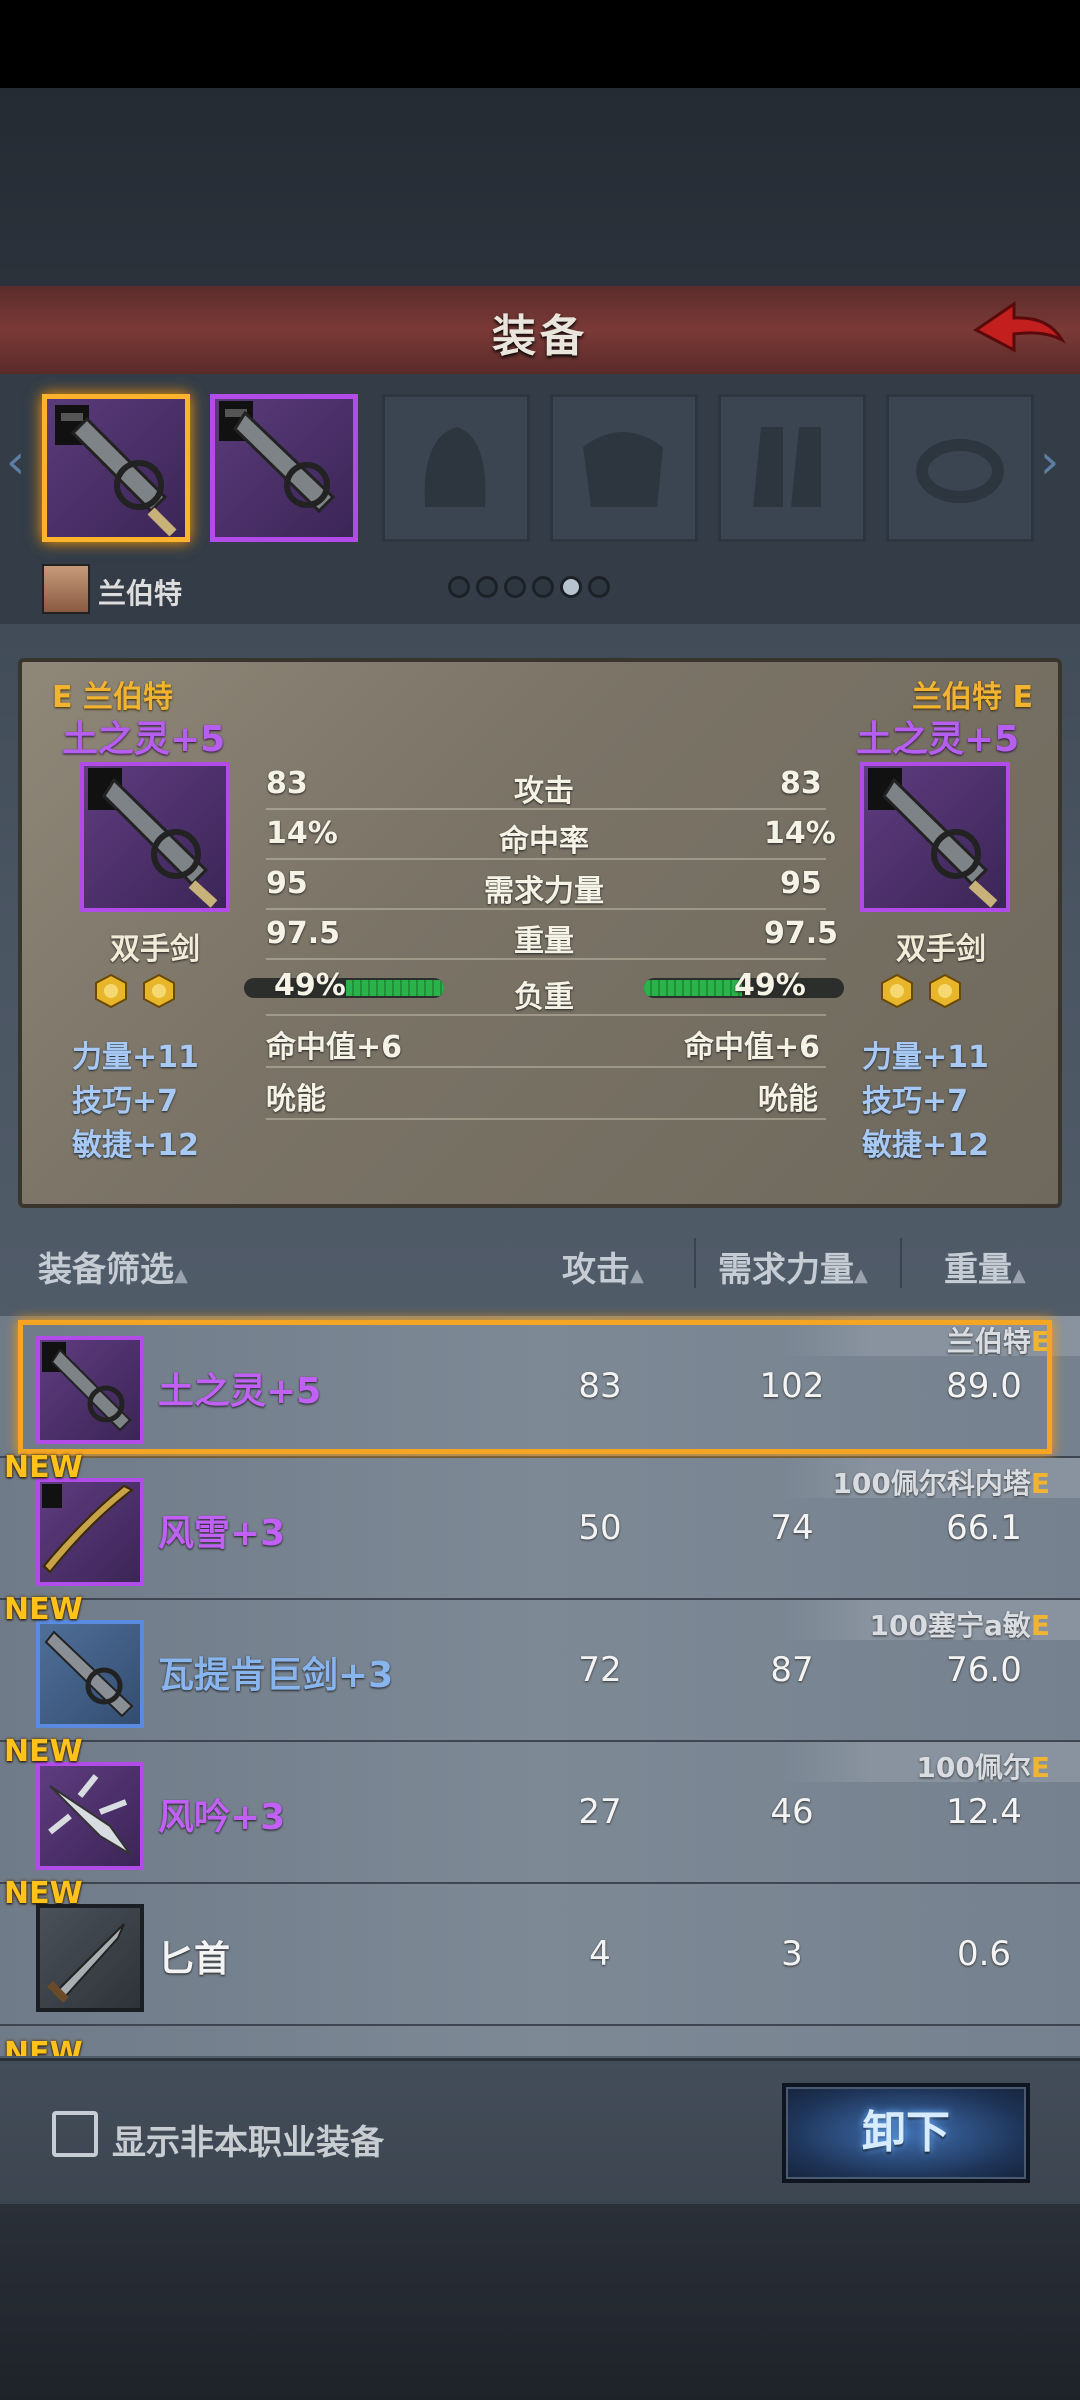 This screenshot has width=1080, height=2400. I want to click on list-header: 装备筛选▲ 攻击▲ 需求力量▲ 重量▲, so click(540, 1264).